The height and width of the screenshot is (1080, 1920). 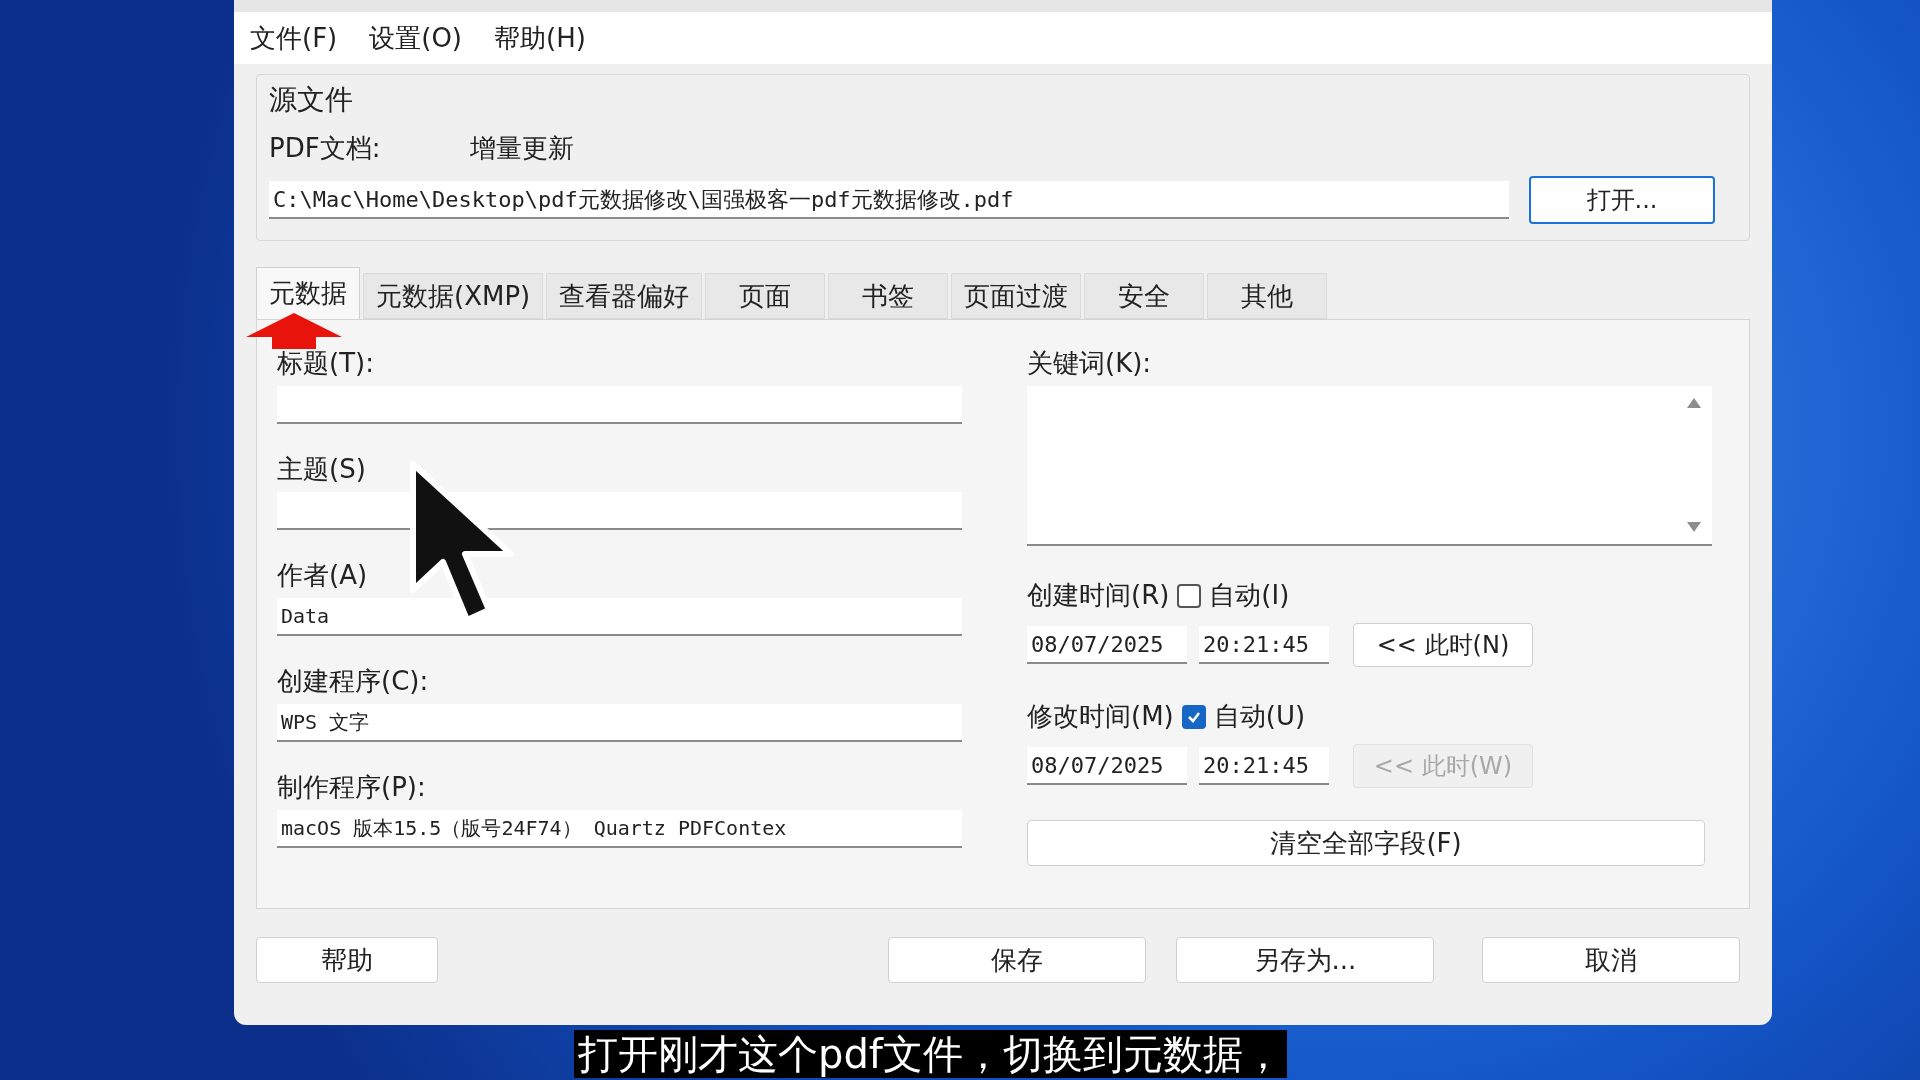 I want to click on dialog-button: 取消, so click(x=1611, y=960).